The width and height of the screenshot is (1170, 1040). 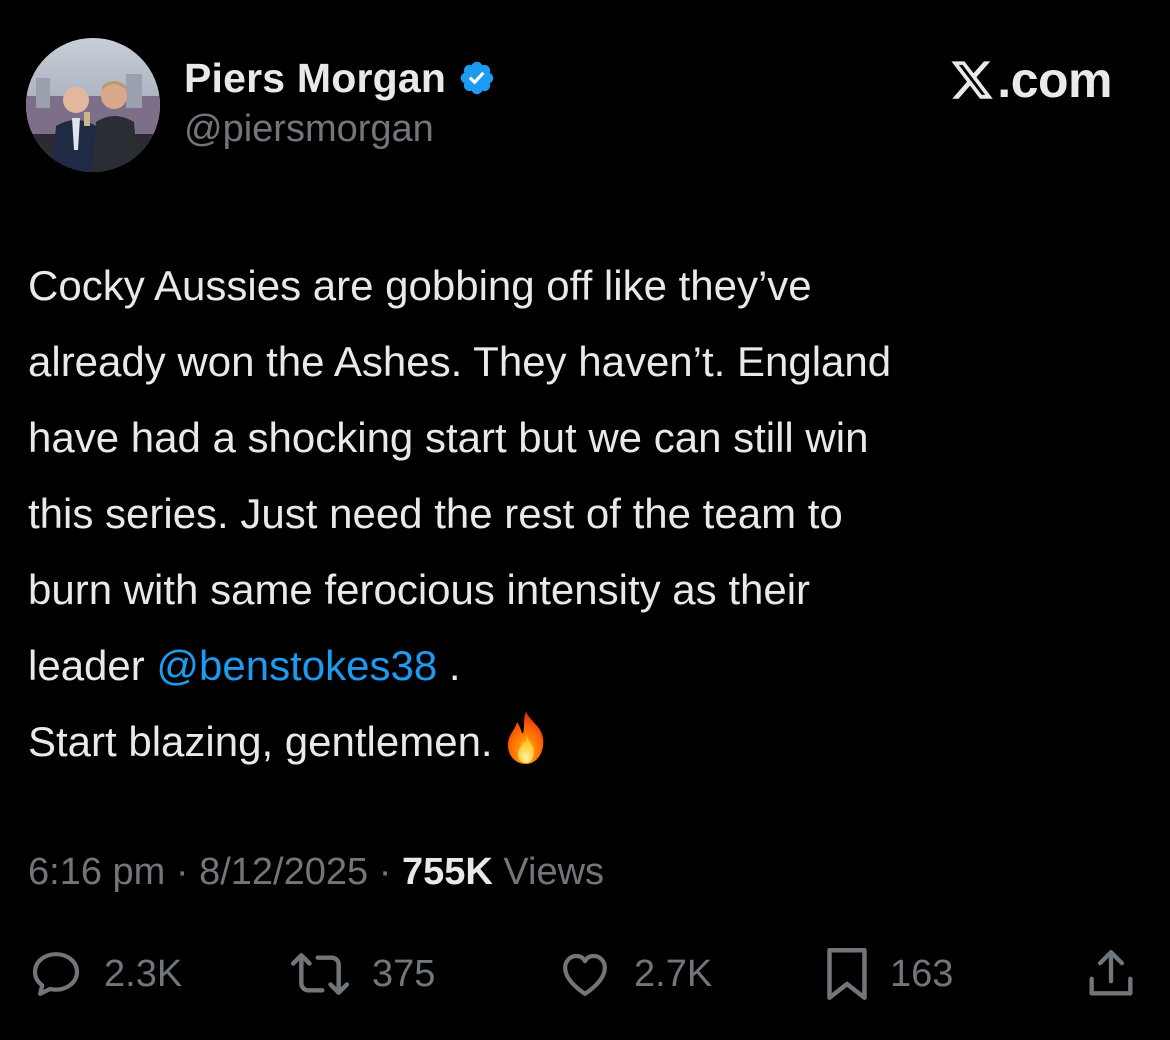 I want to click on repost-icon, so click(x=320, y=974).